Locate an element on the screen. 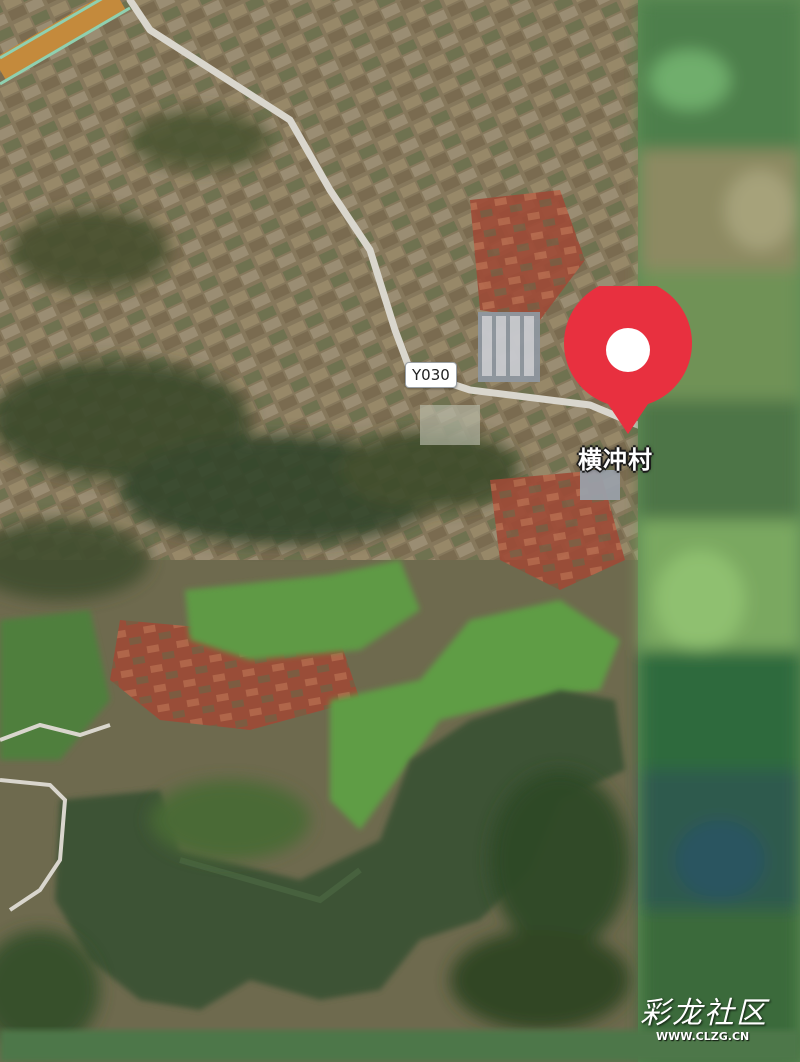 The width and height of the screenshot is (800, 1062). road-label-y030: Y030 is located at coordinates (431, 375).